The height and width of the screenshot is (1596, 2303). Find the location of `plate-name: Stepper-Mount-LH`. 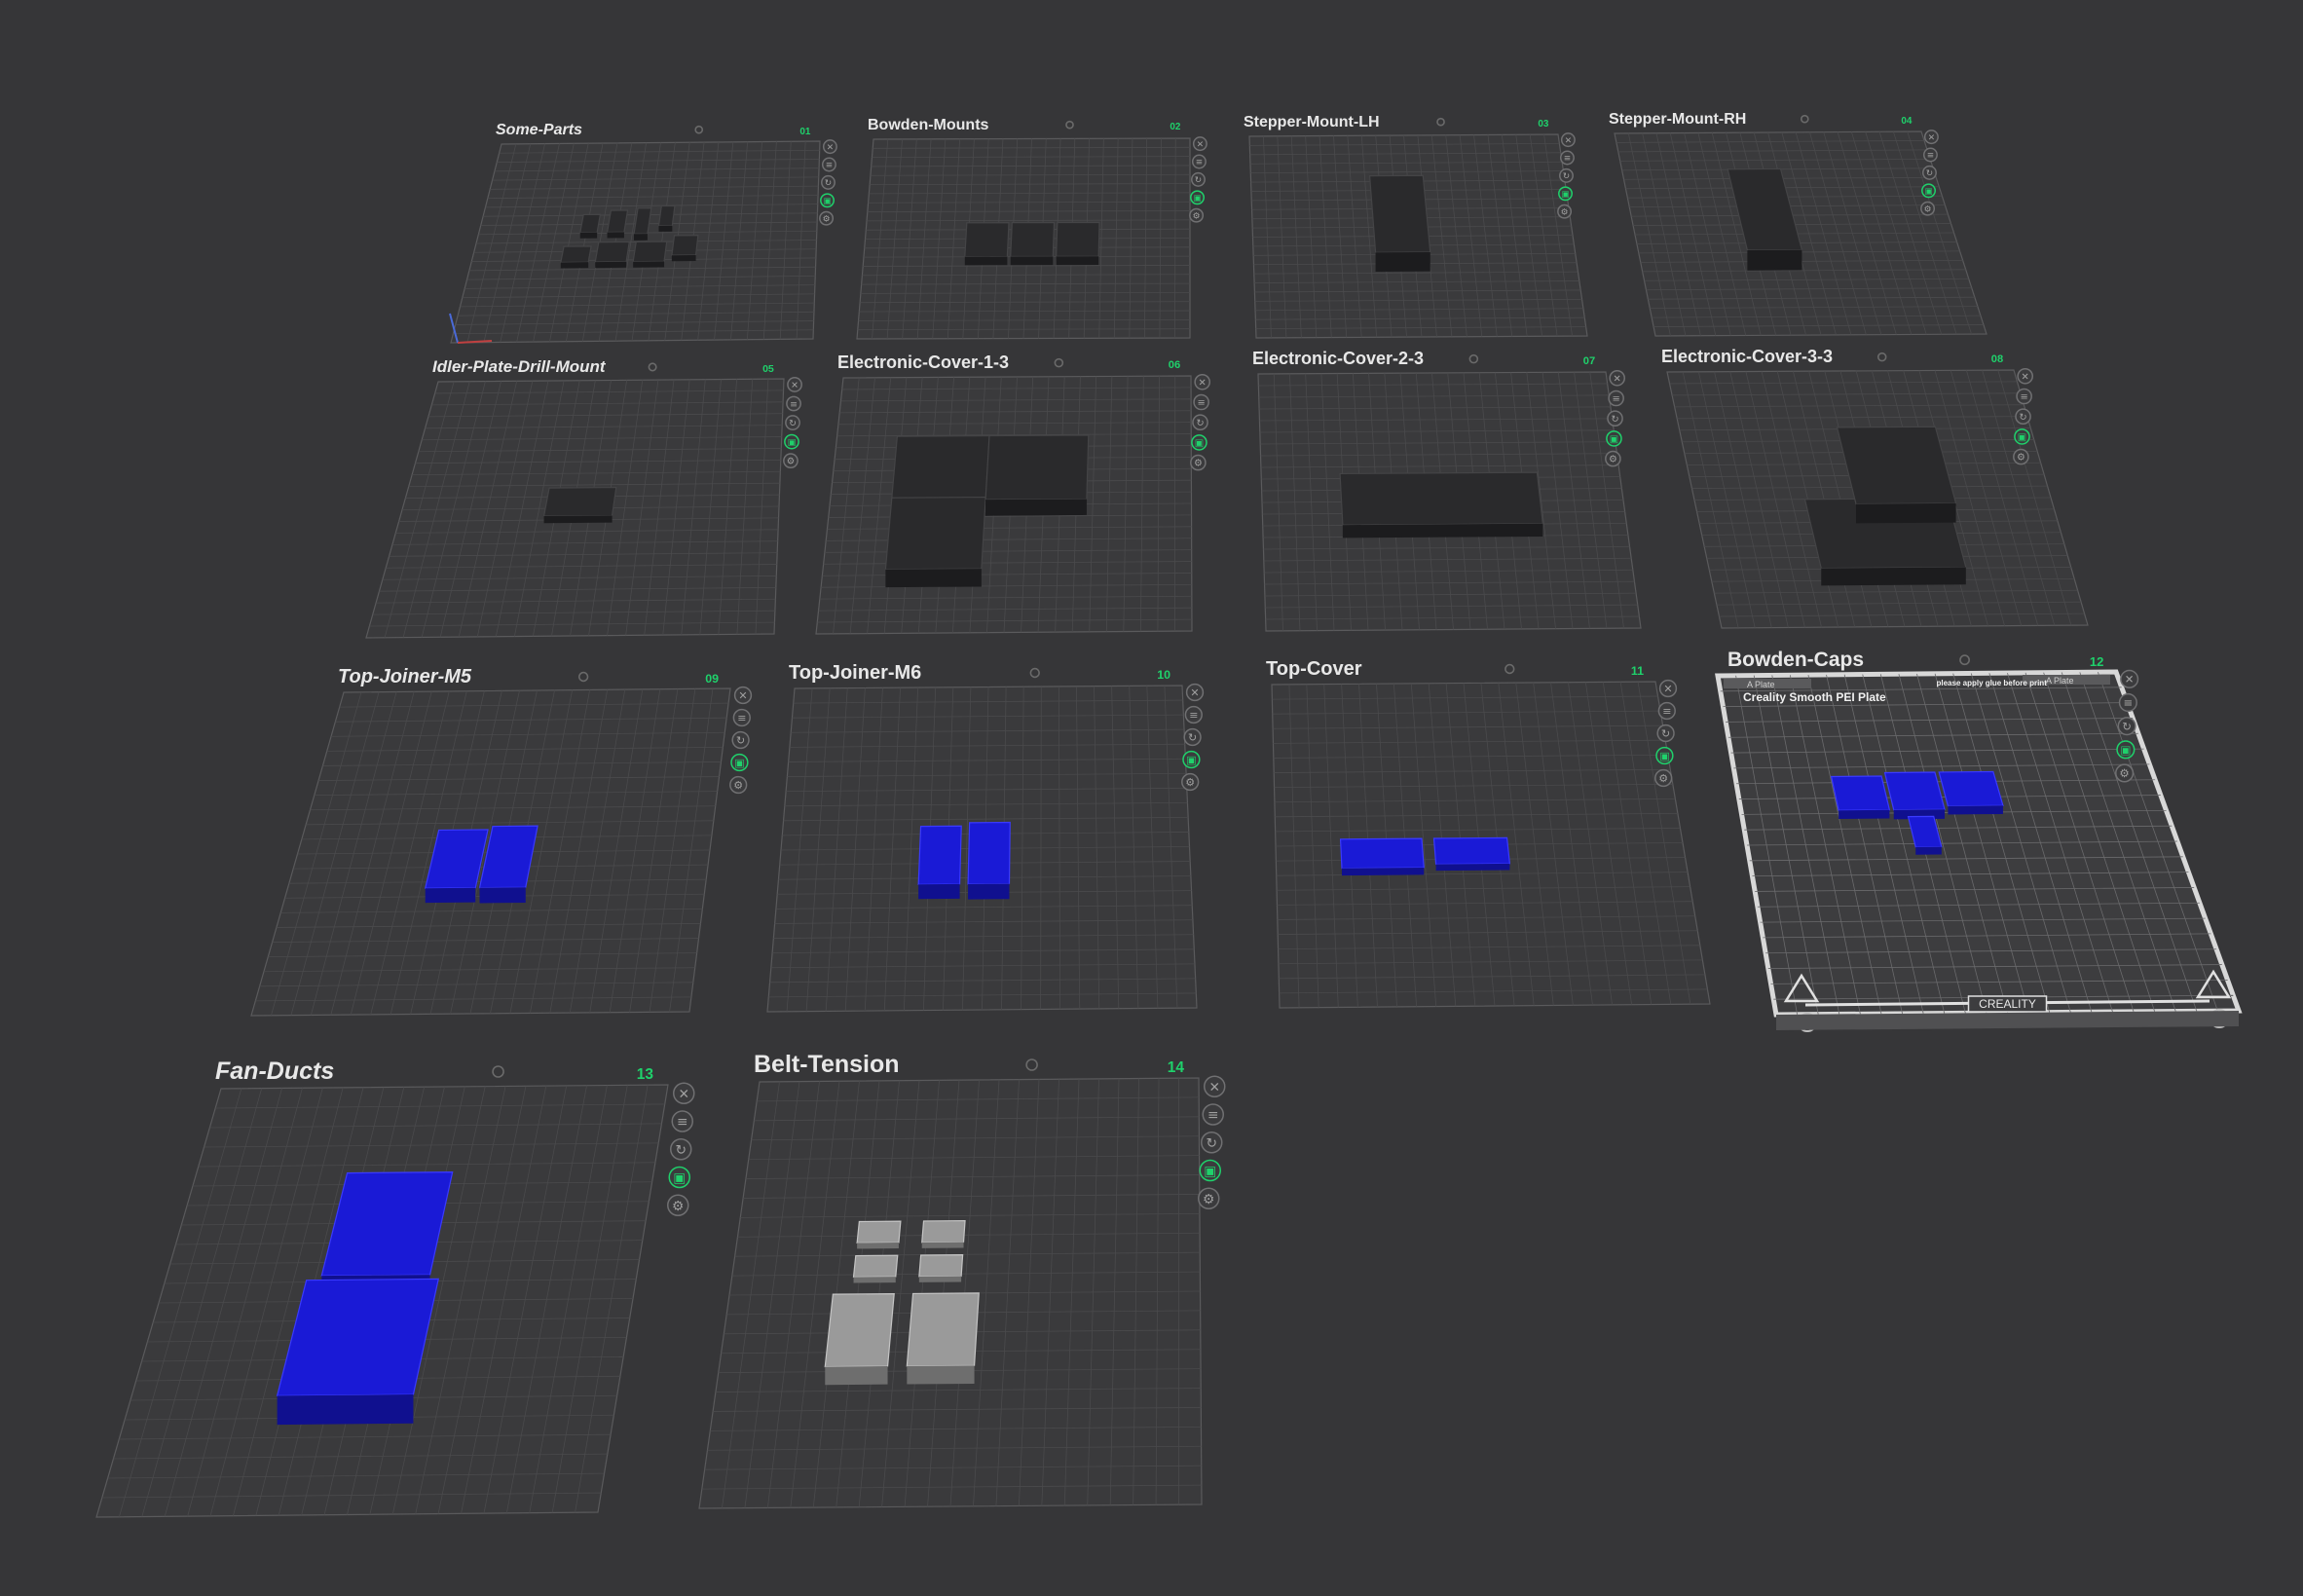

plate-name: Stepper-Mount-LH is located at coordinates (1312, 122).